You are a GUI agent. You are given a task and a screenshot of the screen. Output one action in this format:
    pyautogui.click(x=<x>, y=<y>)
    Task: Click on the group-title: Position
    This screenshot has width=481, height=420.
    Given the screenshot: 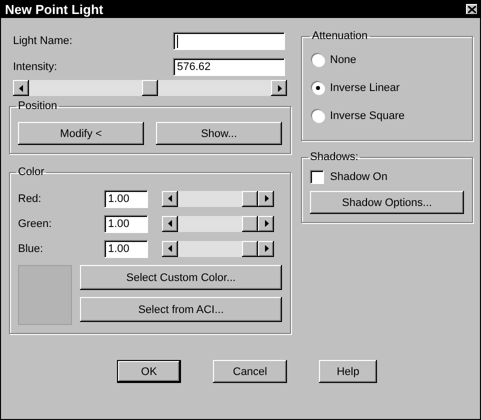 What is the action you would take?
    pyautogui.click(x=37, y=106)
    